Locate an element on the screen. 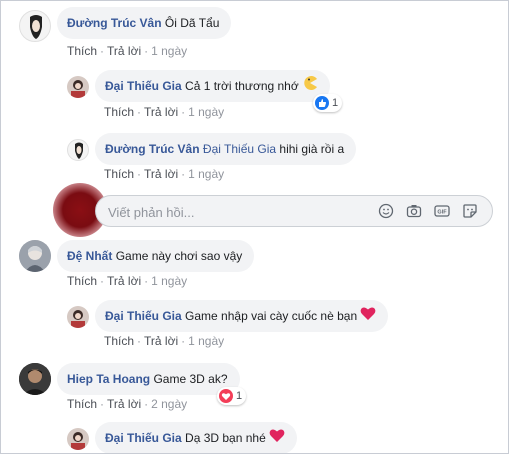 The width and height of the screenshot is (509, 454). comment-text: Ôi Dã Tẩu is located at coordinates (192, 23).